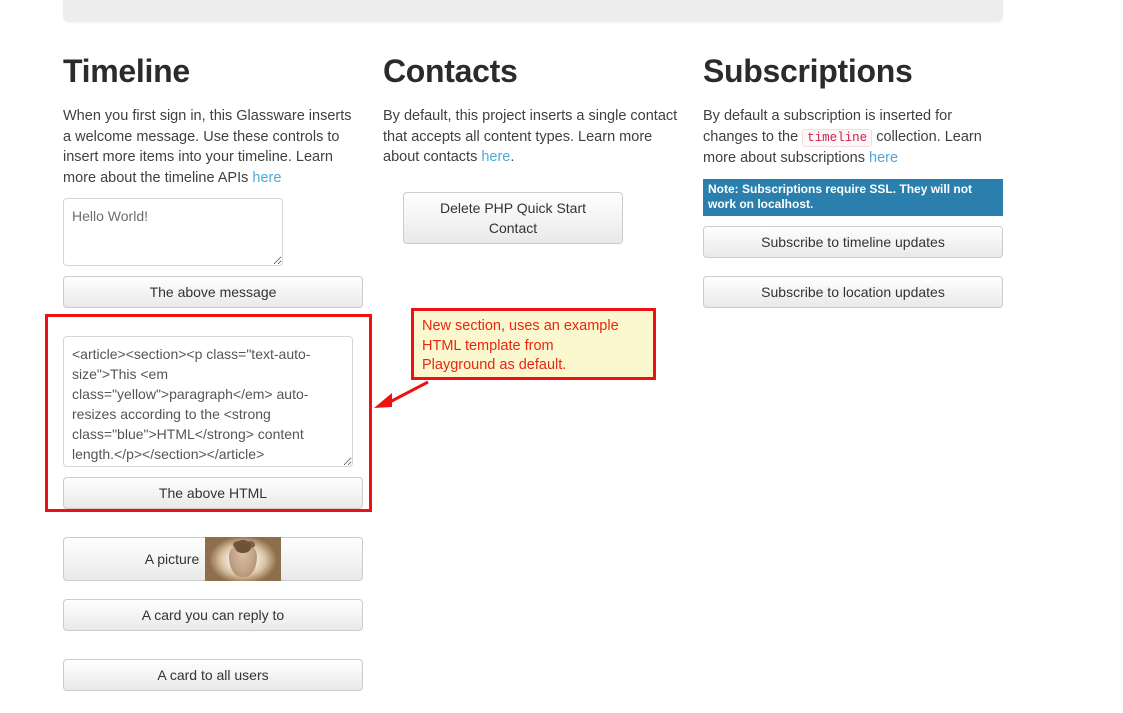 This screenshot has width=1123, height=713. I want to click on contacts-description-tail: ., so click(512, 157).